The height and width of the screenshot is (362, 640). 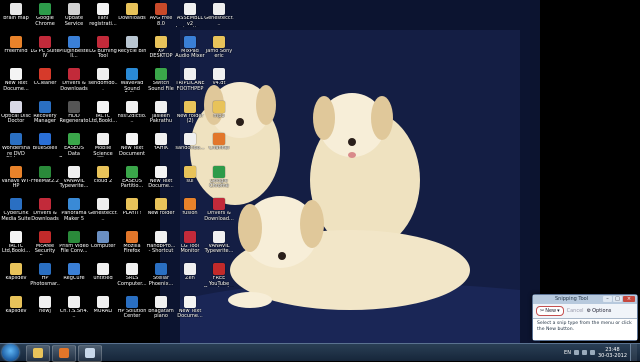 What do you see at coordinates (10, 352) in the screenshot?
I see `start-button` at bounding box center [10, 352].